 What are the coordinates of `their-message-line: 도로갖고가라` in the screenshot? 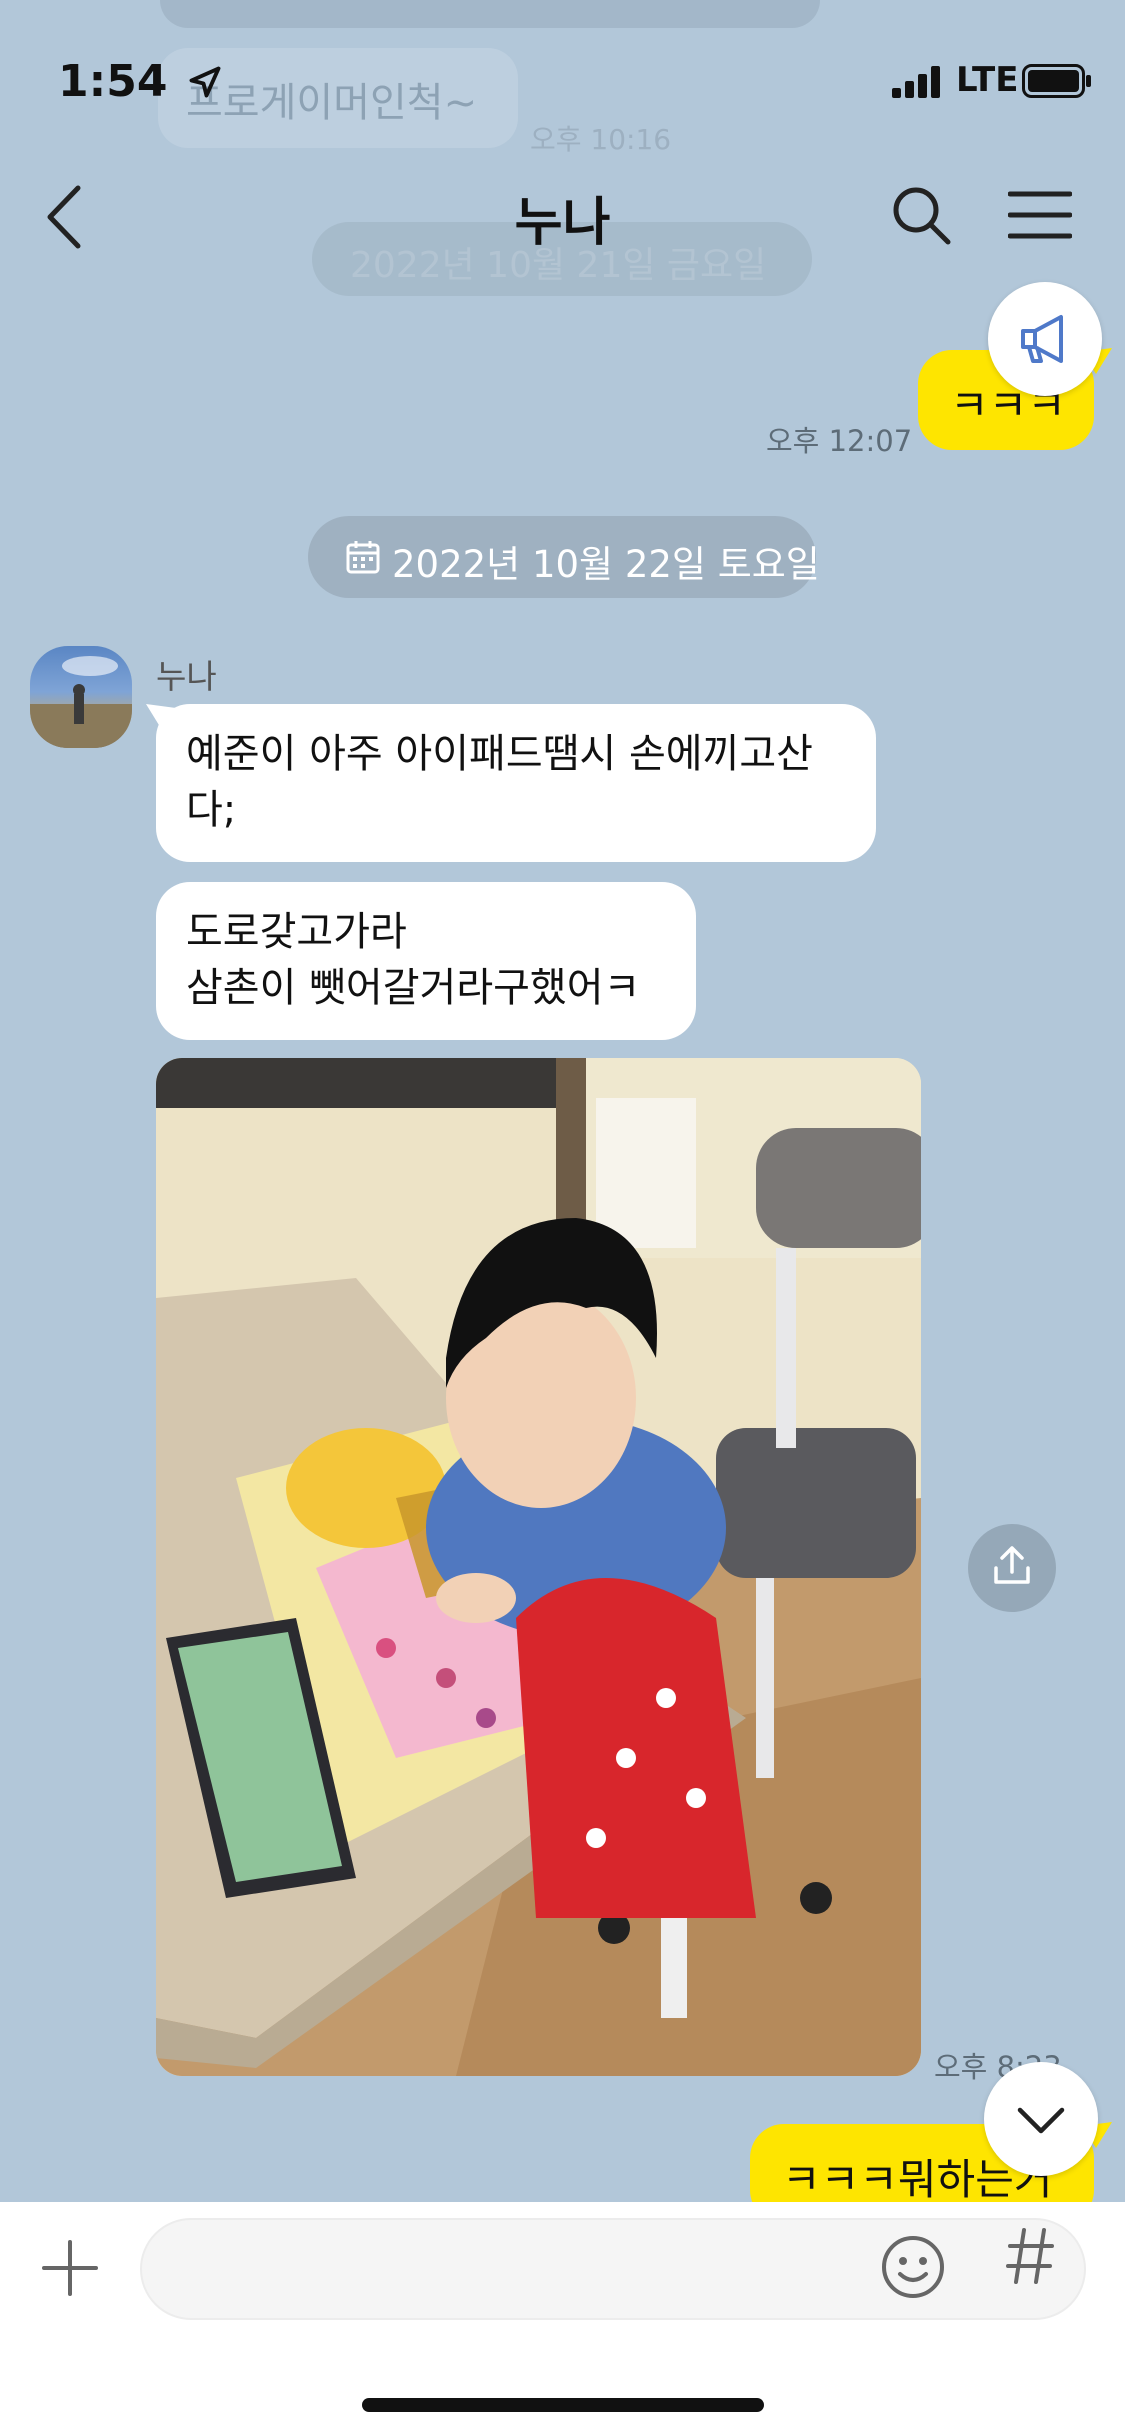 It's located at (296, 932).